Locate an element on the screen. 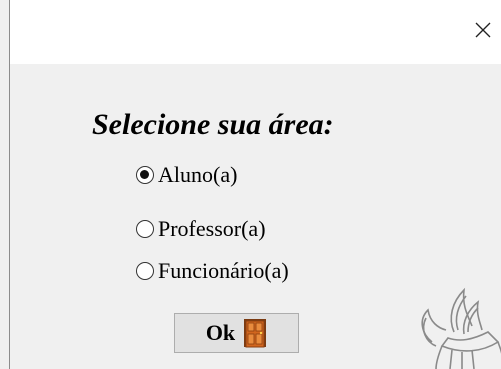  radio-button-funcionario is located at coordinates (145, 271).